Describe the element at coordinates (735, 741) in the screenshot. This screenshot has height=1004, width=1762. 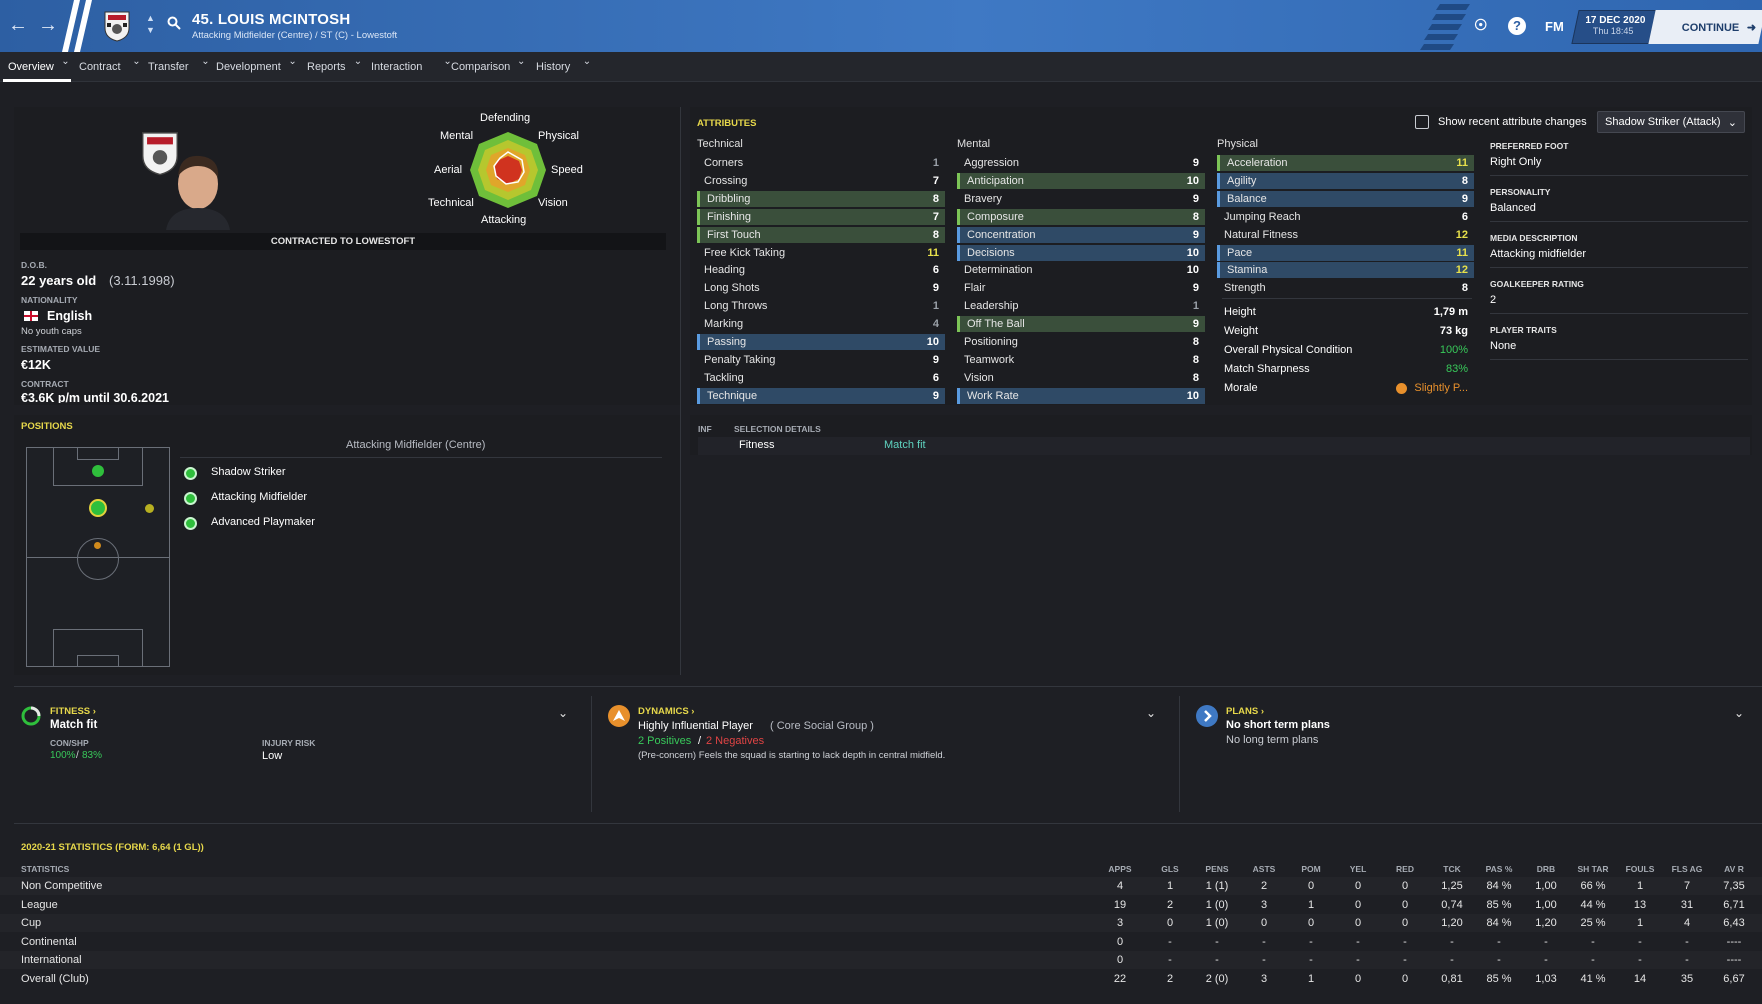
I see `dynamics-negatives: 2 Negatives` at that location.